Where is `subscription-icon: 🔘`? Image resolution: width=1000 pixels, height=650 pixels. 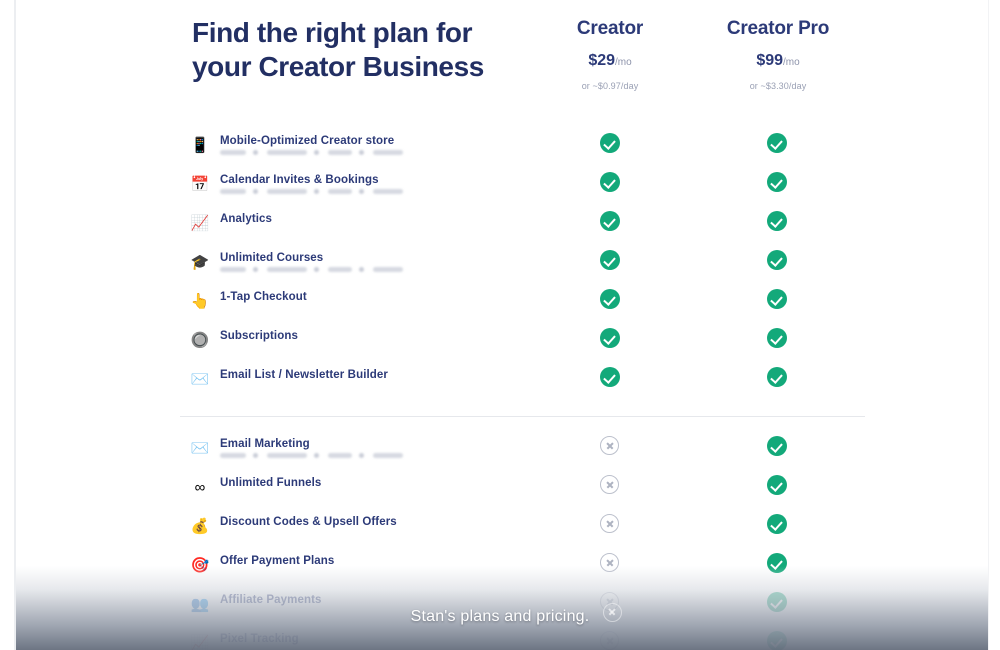 subscription-icon: 🔘 is located at coordinates (200, 340).